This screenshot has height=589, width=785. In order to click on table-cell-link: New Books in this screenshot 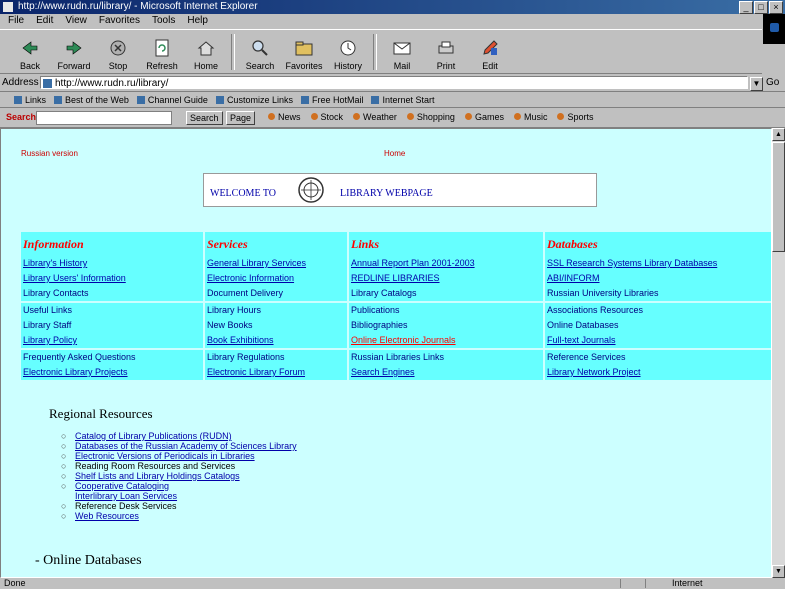, I will do `click(276, 325)`.